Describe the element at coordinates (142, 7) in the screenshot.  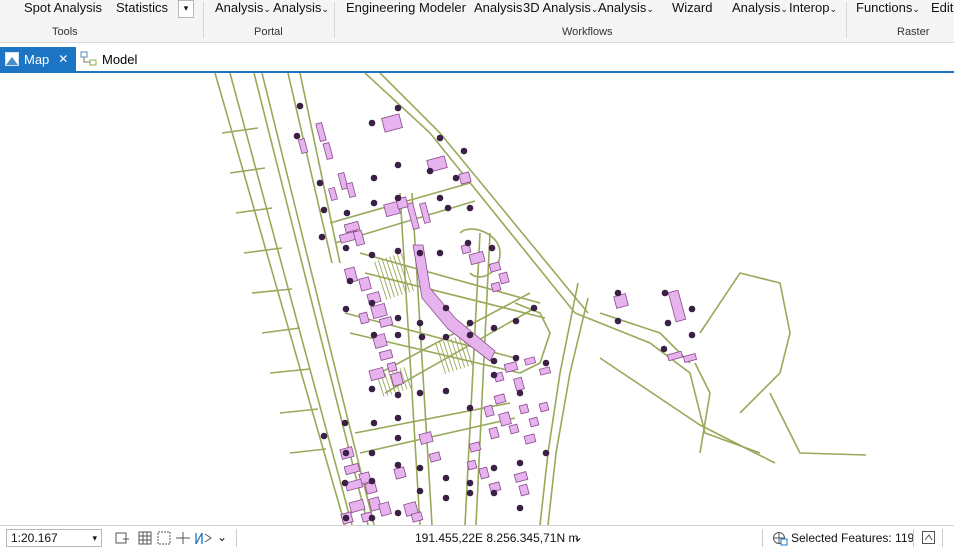
I see `statistics-button: Statistics` at that location.